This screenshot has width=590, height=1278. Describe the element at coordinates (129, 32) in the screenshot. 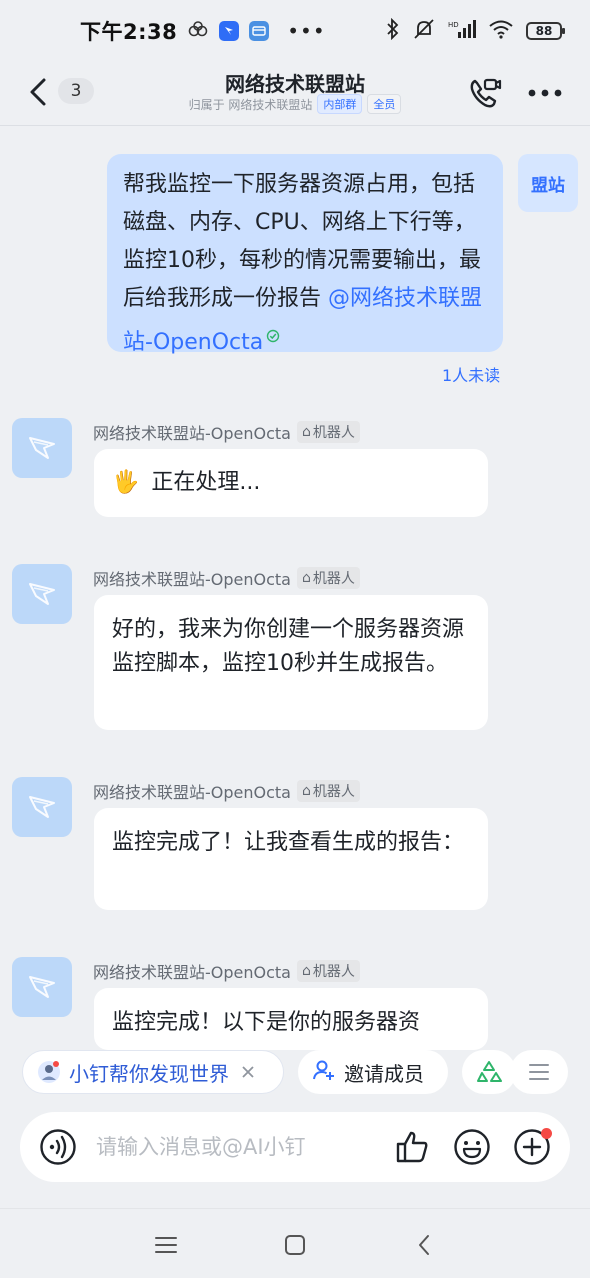

I see `status-time: 下午2:38` at that location.